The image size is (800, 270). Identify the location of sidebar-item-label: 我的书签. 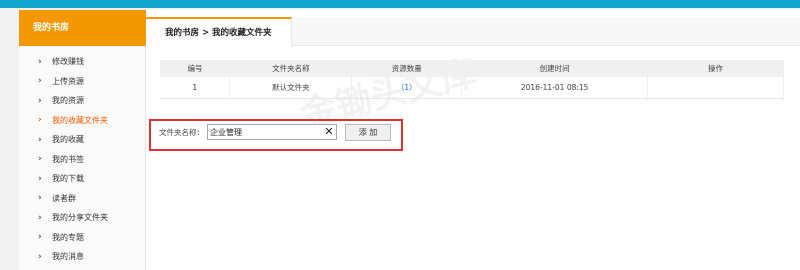
(68, 159).